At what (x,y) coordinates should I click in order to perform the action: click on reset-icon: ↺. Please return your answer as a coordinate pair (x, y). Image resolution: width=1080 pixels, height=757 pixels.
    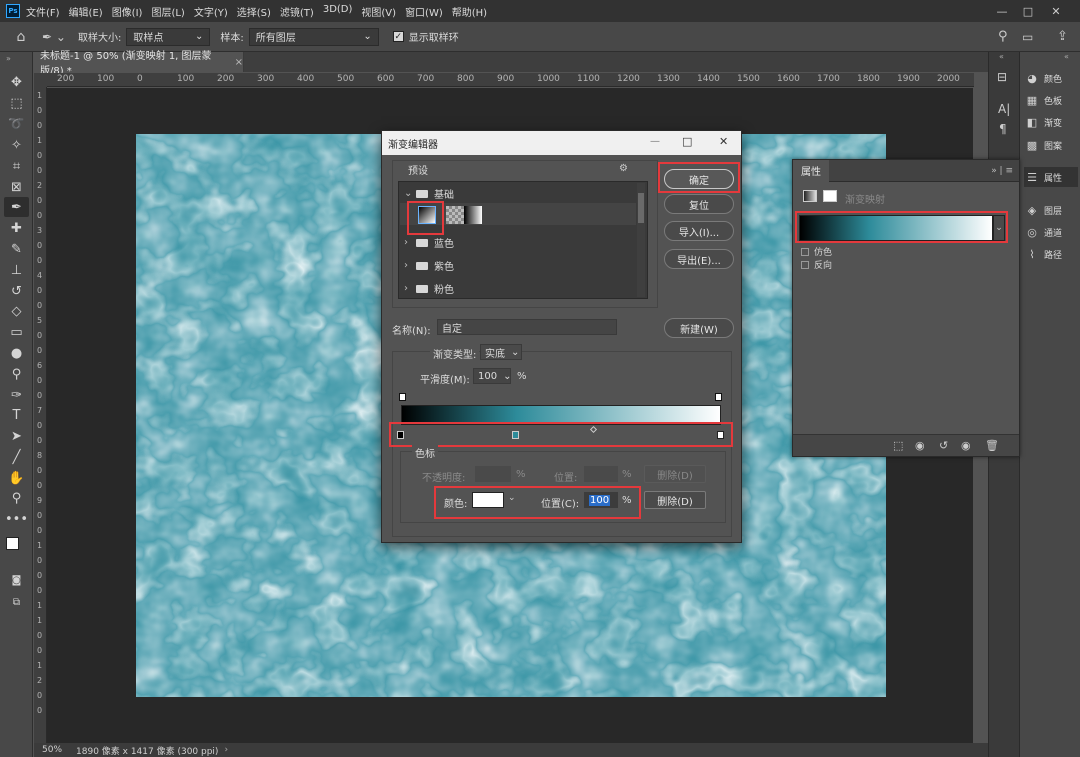
    Looking at the image, I should click on (943, 445).